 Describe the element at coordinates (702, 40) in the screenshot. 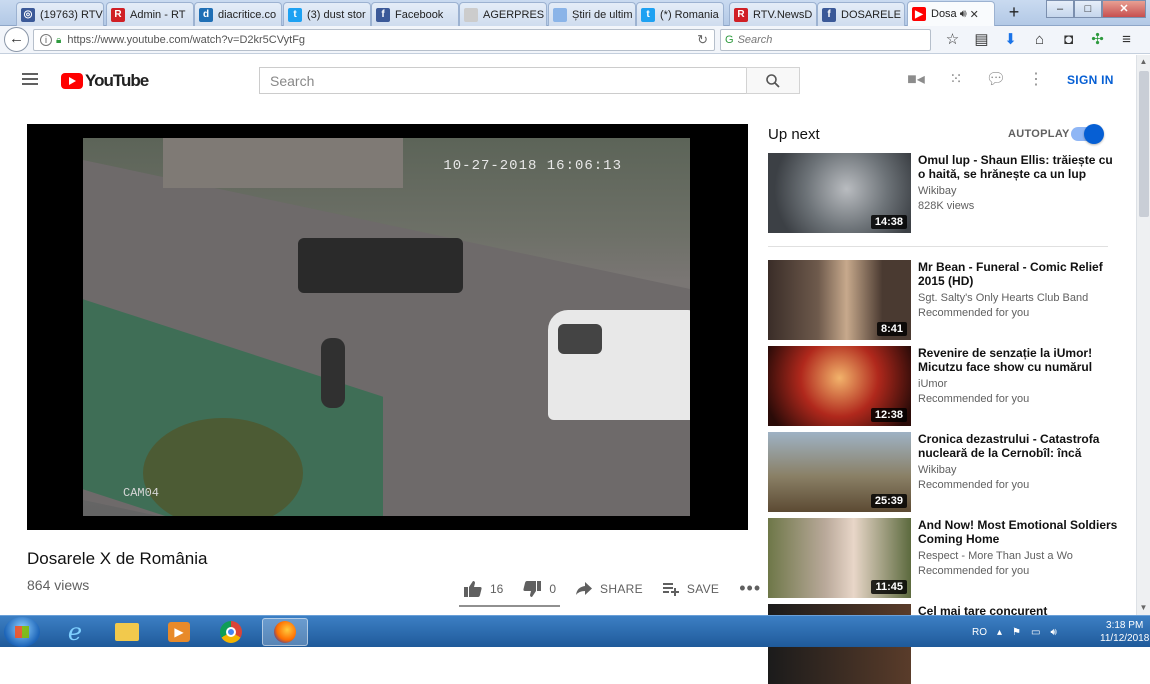

I see `reload-icon: ↻` at that location.